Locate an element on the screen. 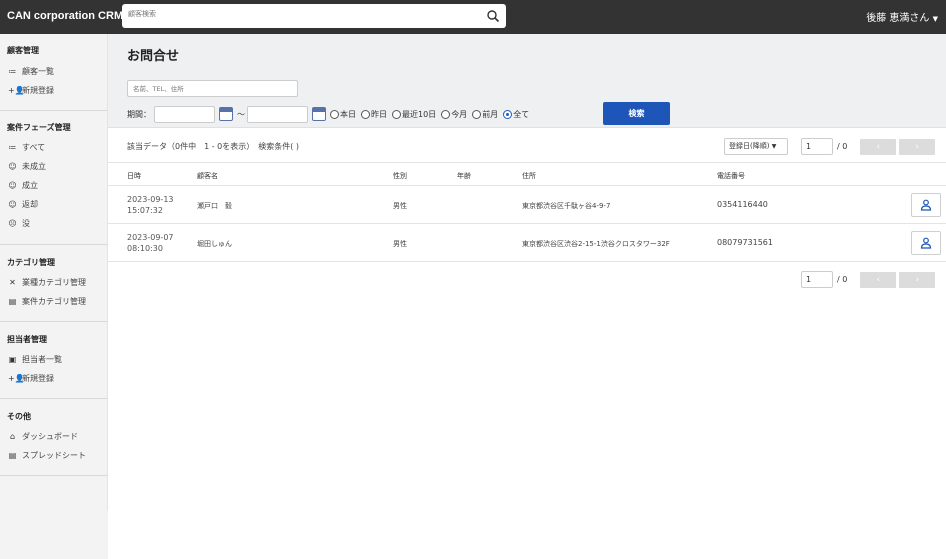  row-datetime: 2023-09-07 08:10:30 is located at coordinates (150, 243).